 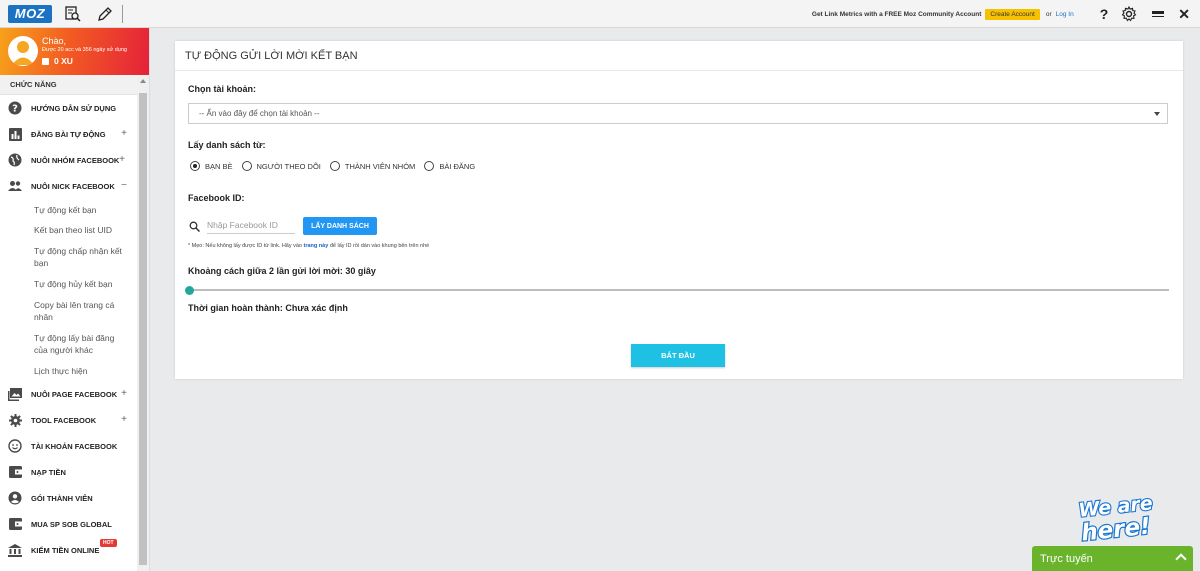 I want to click on sidebar-item-page-facebook: NUÔI PAGE FACEBOOK +, so click(x=74, y=394).